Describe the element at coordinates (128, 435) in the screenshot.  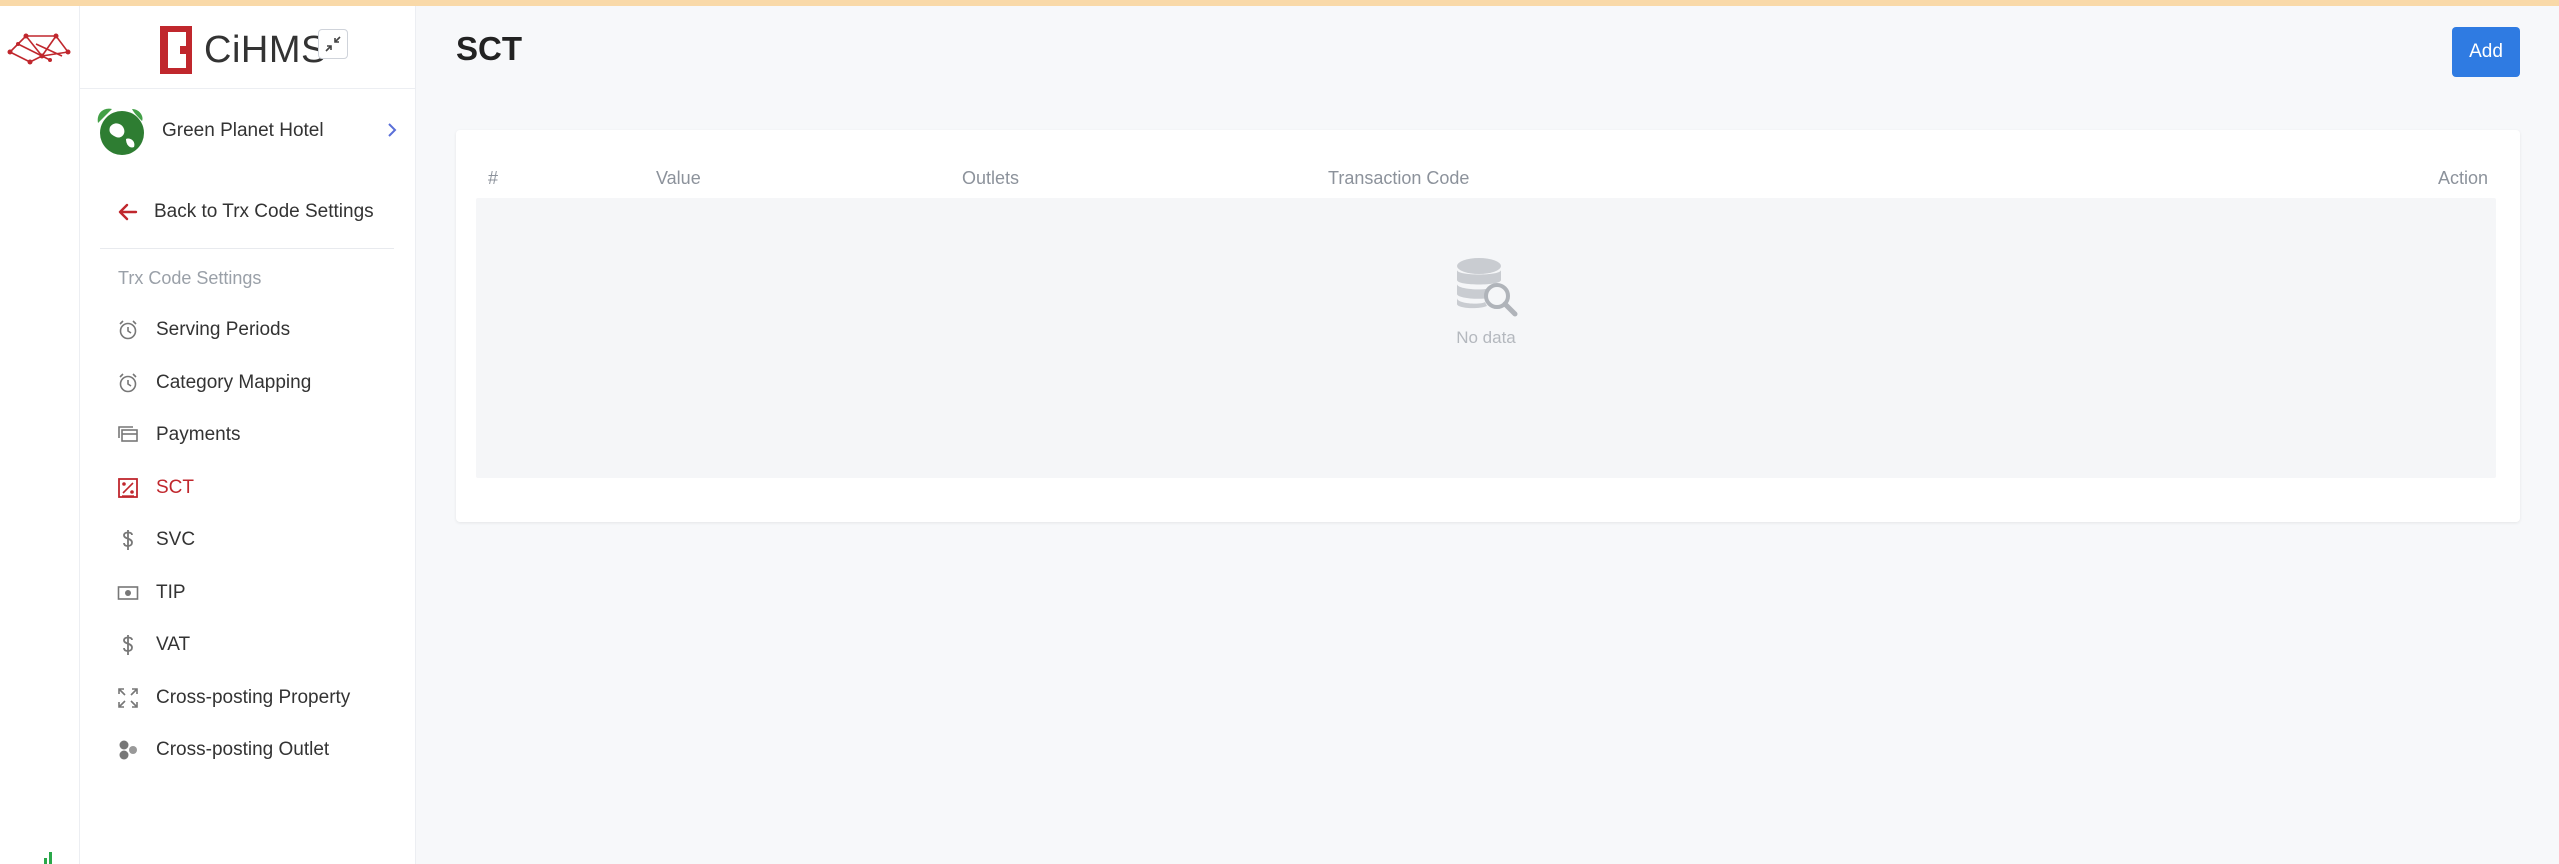
I see `cards-icon` at that location.